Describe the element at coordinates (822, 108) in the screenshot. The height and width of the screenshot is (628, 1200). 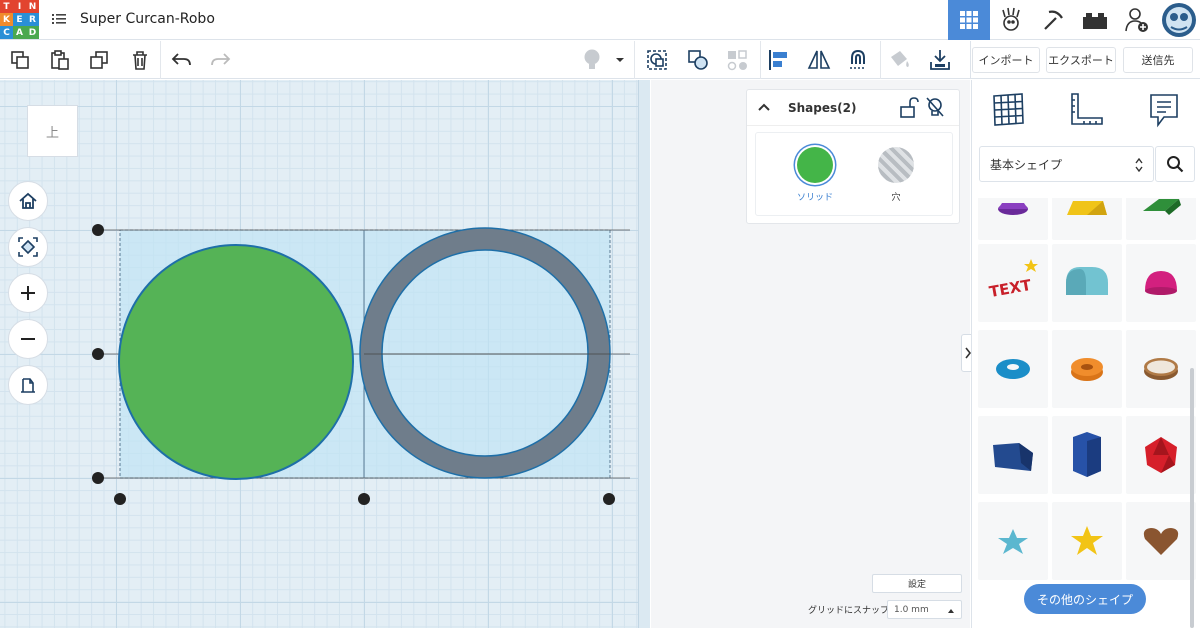
I see `inspector-title: Shapes(2)` at that location.